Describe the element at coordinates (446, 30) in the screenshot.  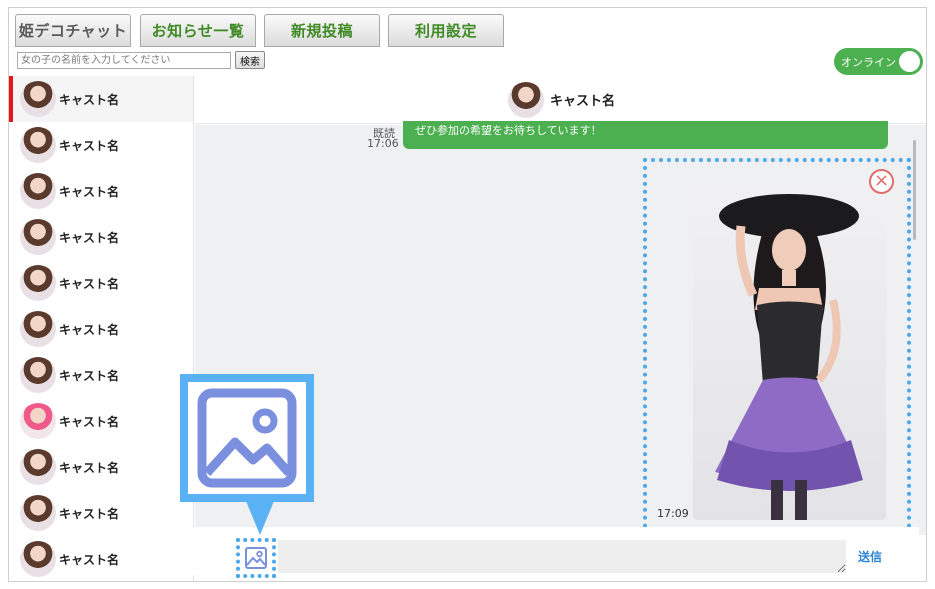
I see `tab-settings: 利用設定` at that location.